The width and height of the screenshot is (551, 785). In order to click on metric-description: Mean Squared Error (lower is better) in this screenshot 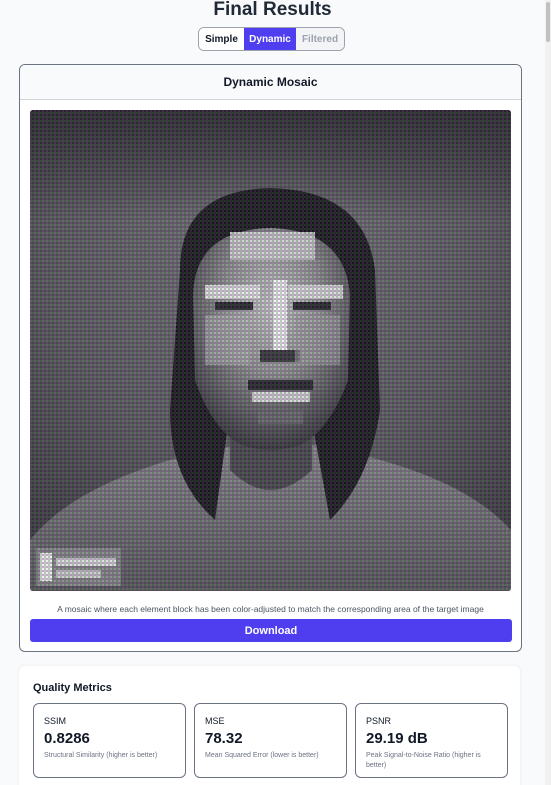, I will do `click(262, 755)`.